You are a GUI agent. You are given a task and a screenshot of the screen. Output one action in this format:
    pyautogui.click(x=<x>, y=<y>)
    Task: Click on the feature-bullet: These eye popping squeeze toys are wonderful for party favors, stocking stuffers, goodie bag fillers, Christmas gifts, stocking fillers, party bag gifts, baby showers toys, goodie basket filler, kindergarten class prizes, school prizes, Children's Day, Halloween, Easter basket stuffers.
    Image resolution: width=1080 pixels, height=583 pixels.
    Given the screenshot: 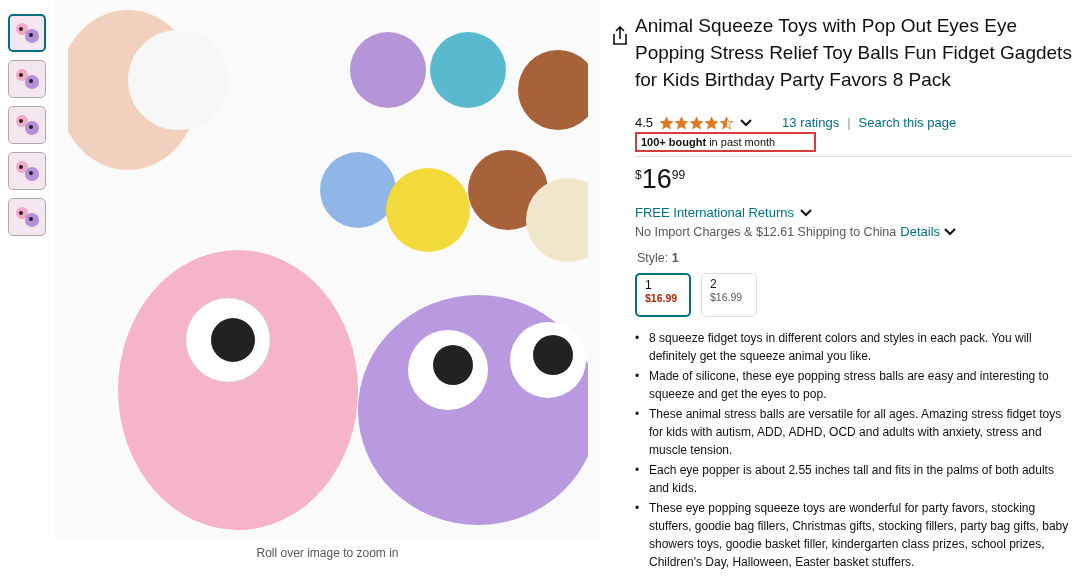 What is the action you would take?
    pyautogui.click(x=859, y=535)
    